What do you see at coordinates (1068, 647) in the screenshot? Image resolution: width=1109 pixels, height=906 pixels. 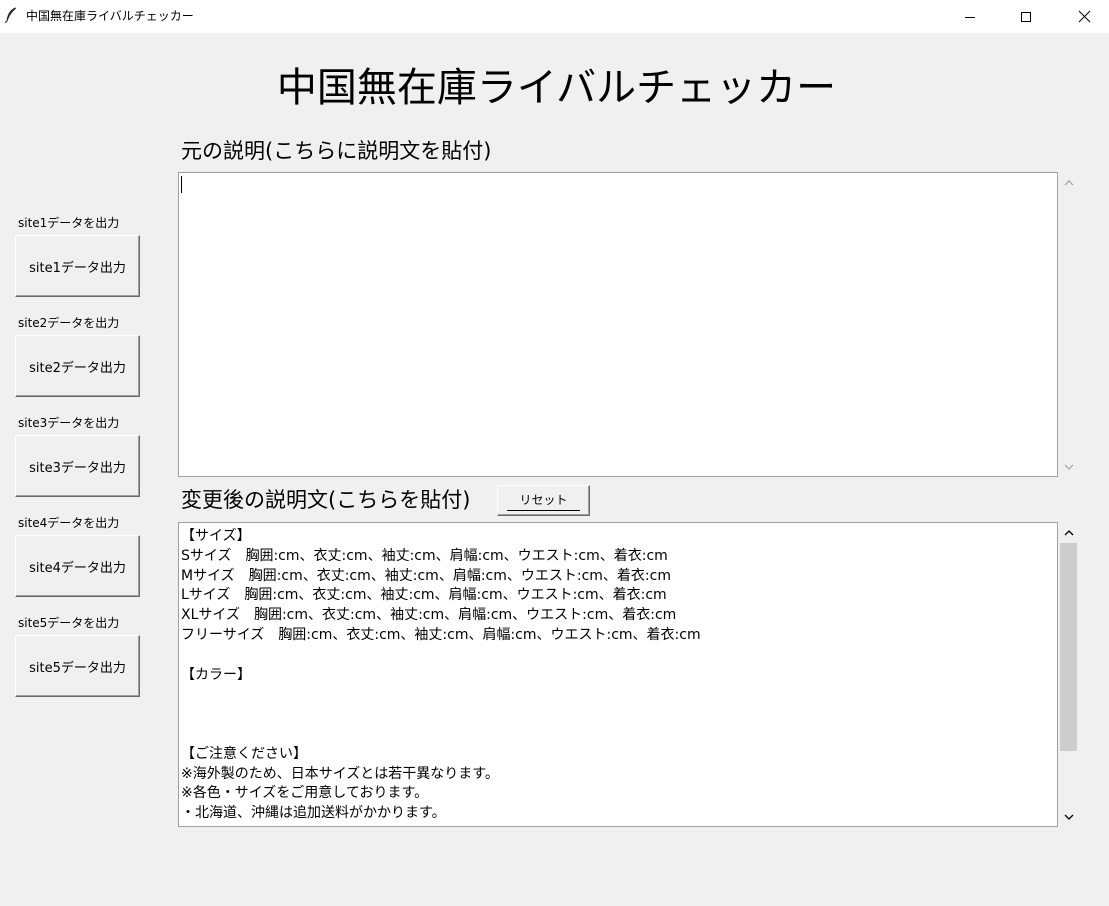 I see `scroll-thumb` at bounding box center [1068, 647].